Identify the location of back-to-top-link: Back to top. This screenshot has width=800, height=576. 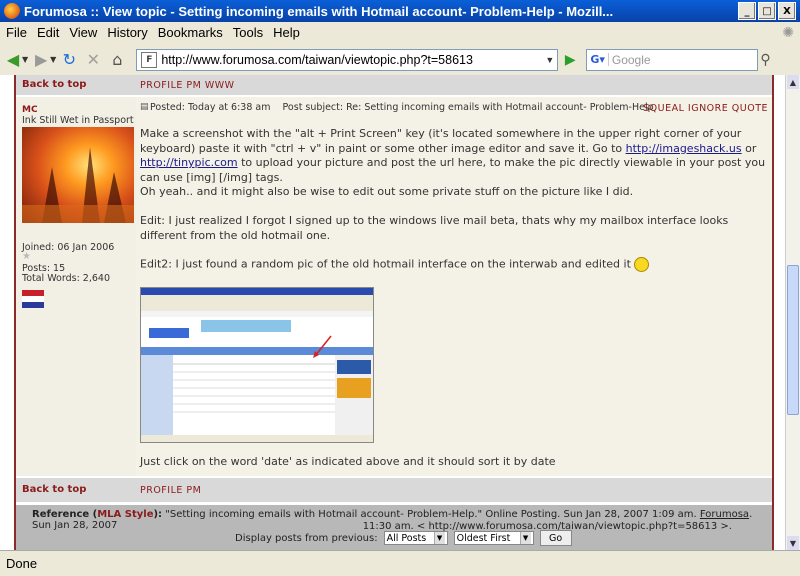
(54, 84).